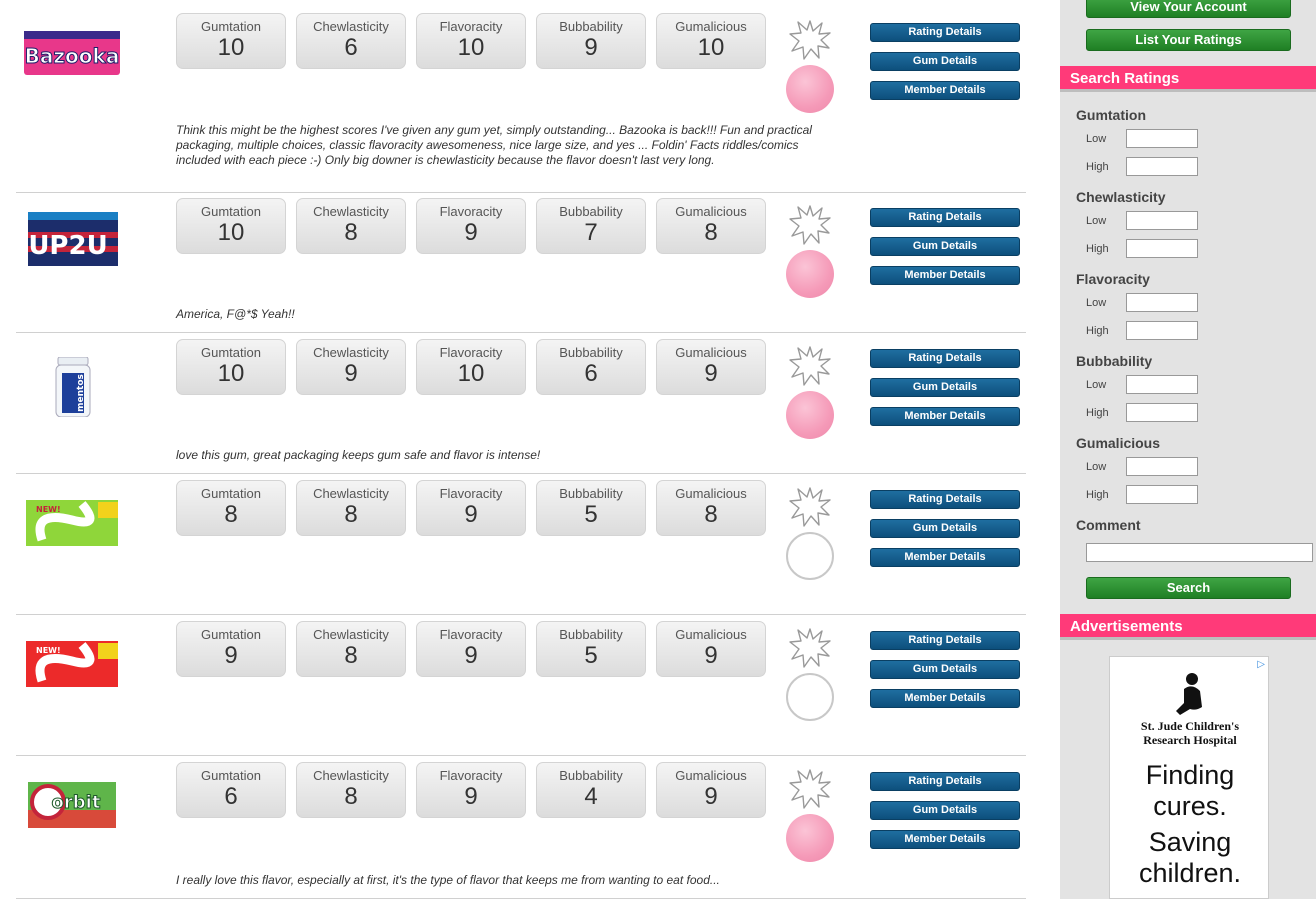  Describe the element at coordinates (1190, 740) in the screenshot. I see `ad-org-line2: Research Hospital` at that location.